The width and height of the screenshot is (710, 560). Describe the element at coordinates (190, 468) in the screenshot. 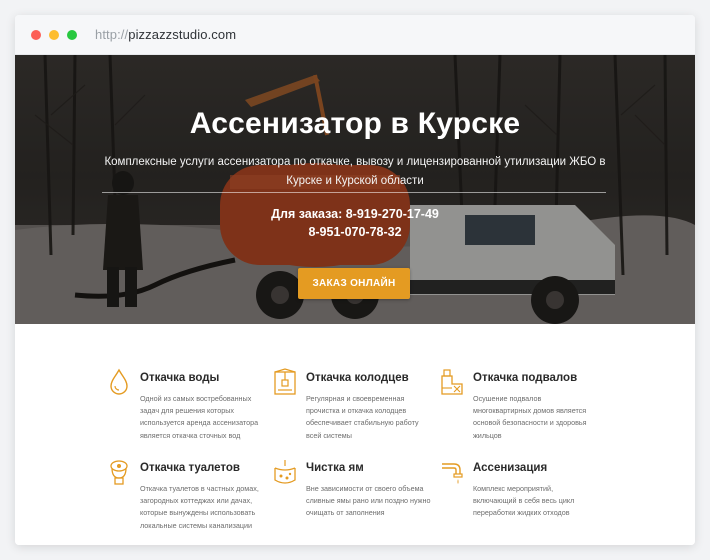

I see `service-title: Откачка туалетов` at that location.